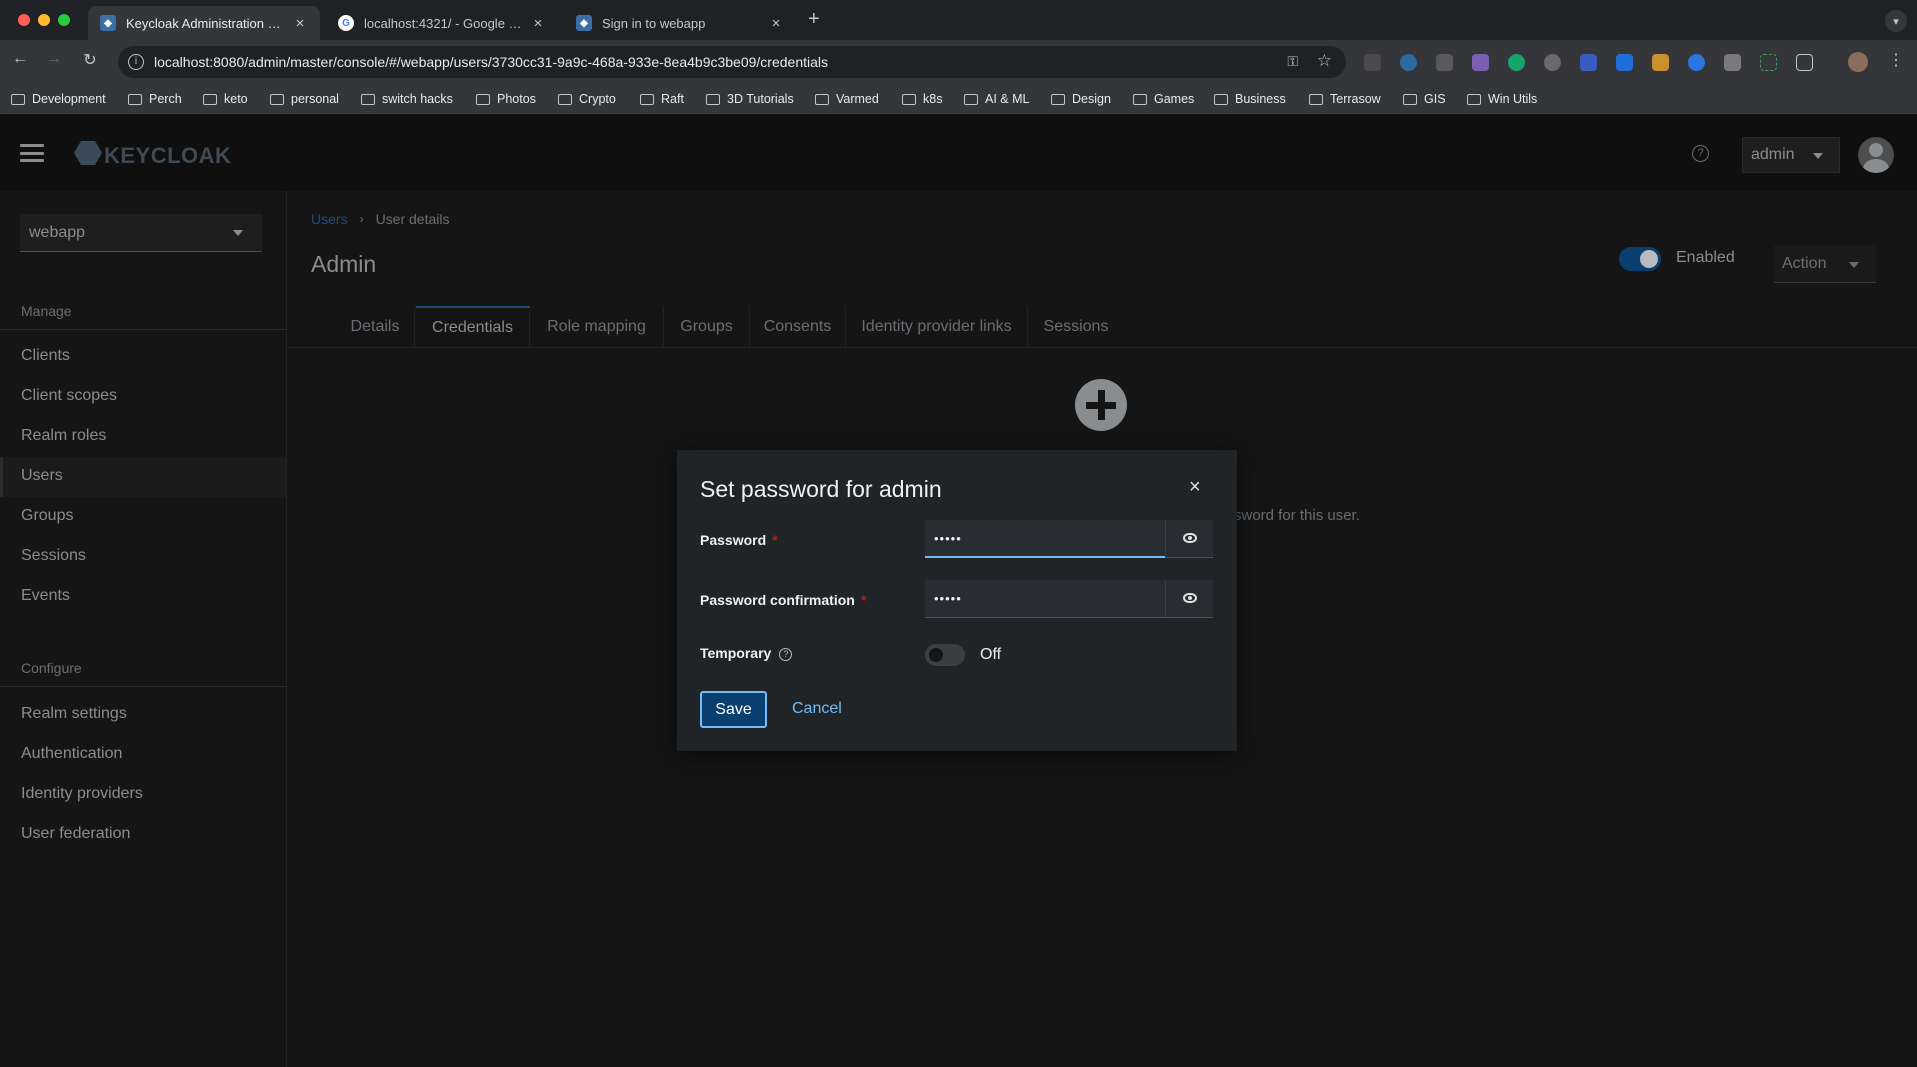 Image resolution: width=1917 pixels, height=1067 pixels. What do you see at coordinates (680, 23) in the screenshot?
I see `browser-tab-signin: ◆ Sign in to webapp ×` at bounding box center [680, 23].